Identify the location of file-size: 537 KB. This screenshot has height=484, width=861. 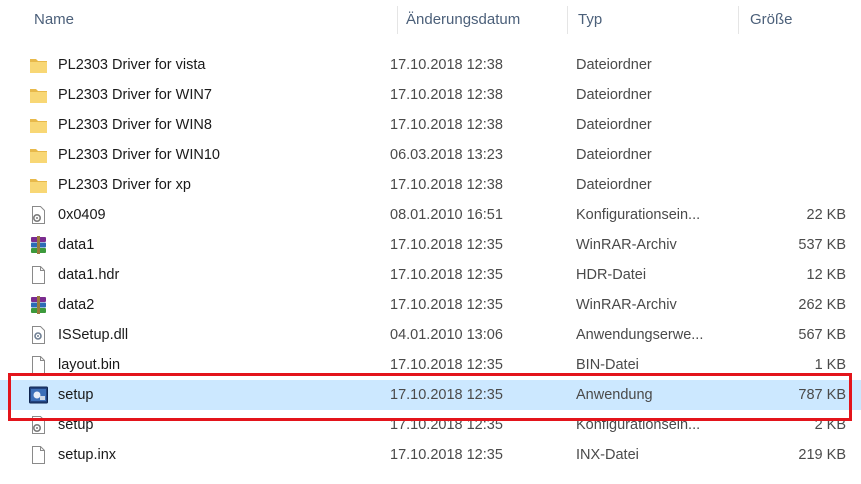
(822, 245).